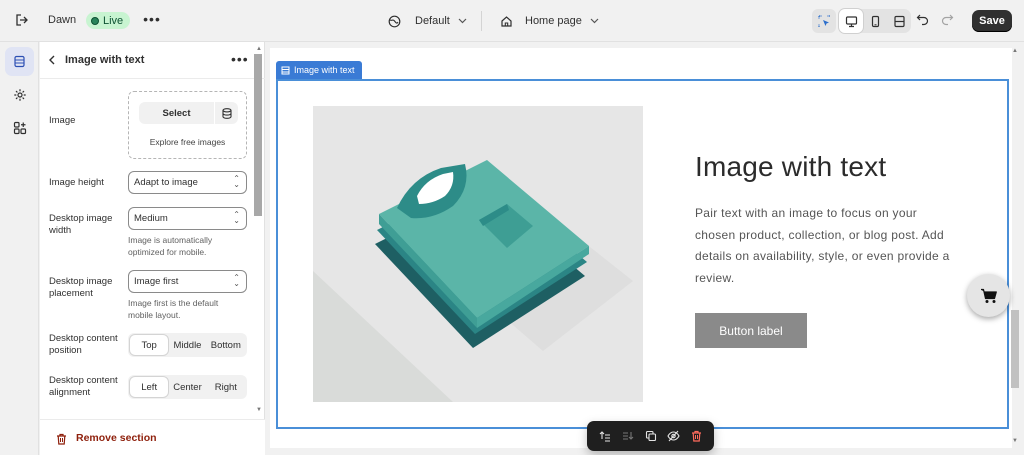 The height and width of the screenshot is (455, 1024). Describe the element at coordinates (166, 182) in the screenshot. I see `image-height-value: Adapt to image` at that location.